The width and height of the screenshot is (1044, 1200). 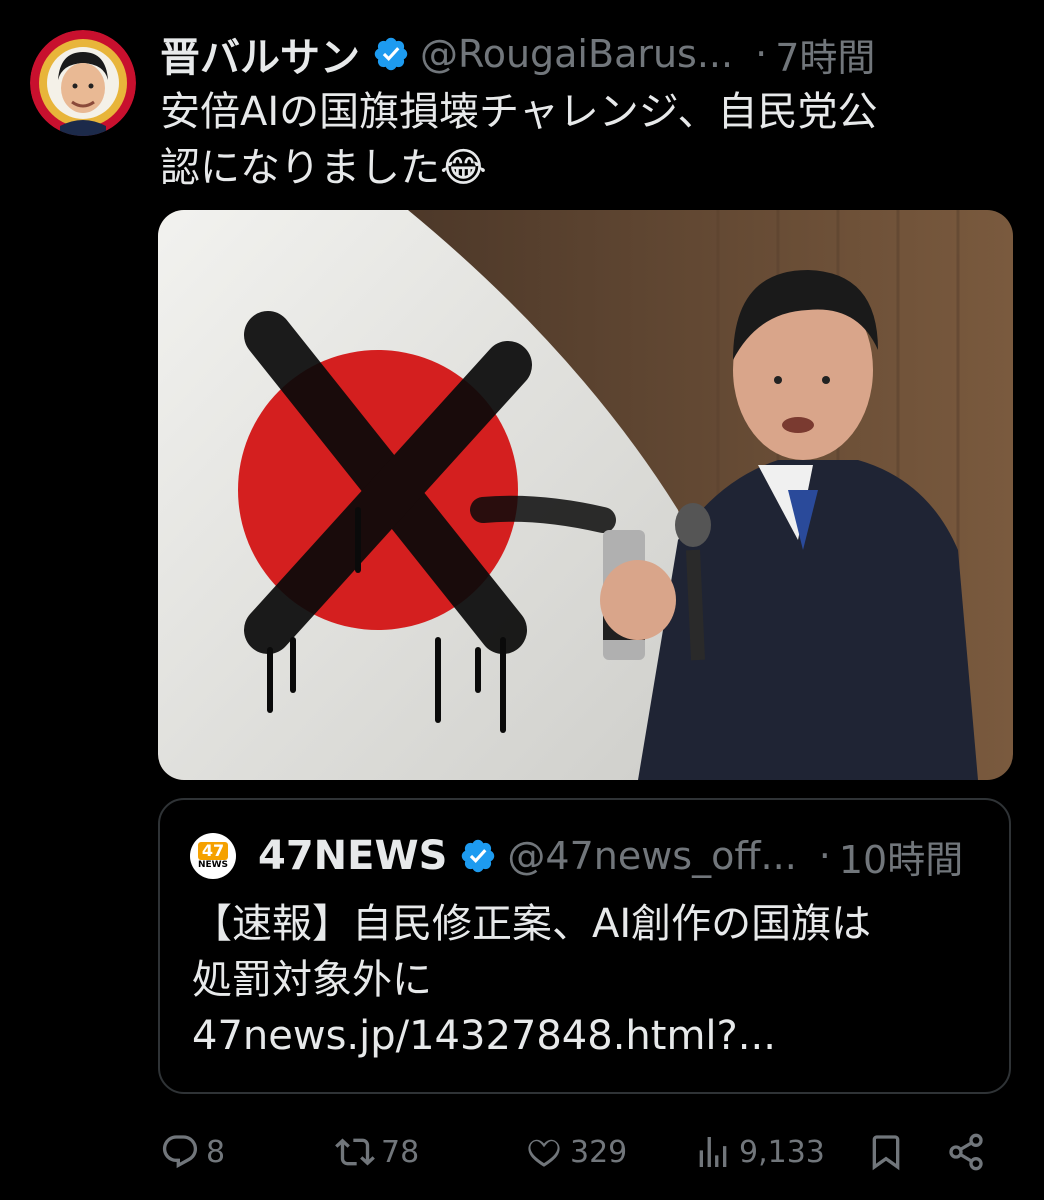 What do you see at coordinates (352, 856) in the screenshot?
I see `quoted-author-name: 47NEWS` at bounding box center [352, 856].